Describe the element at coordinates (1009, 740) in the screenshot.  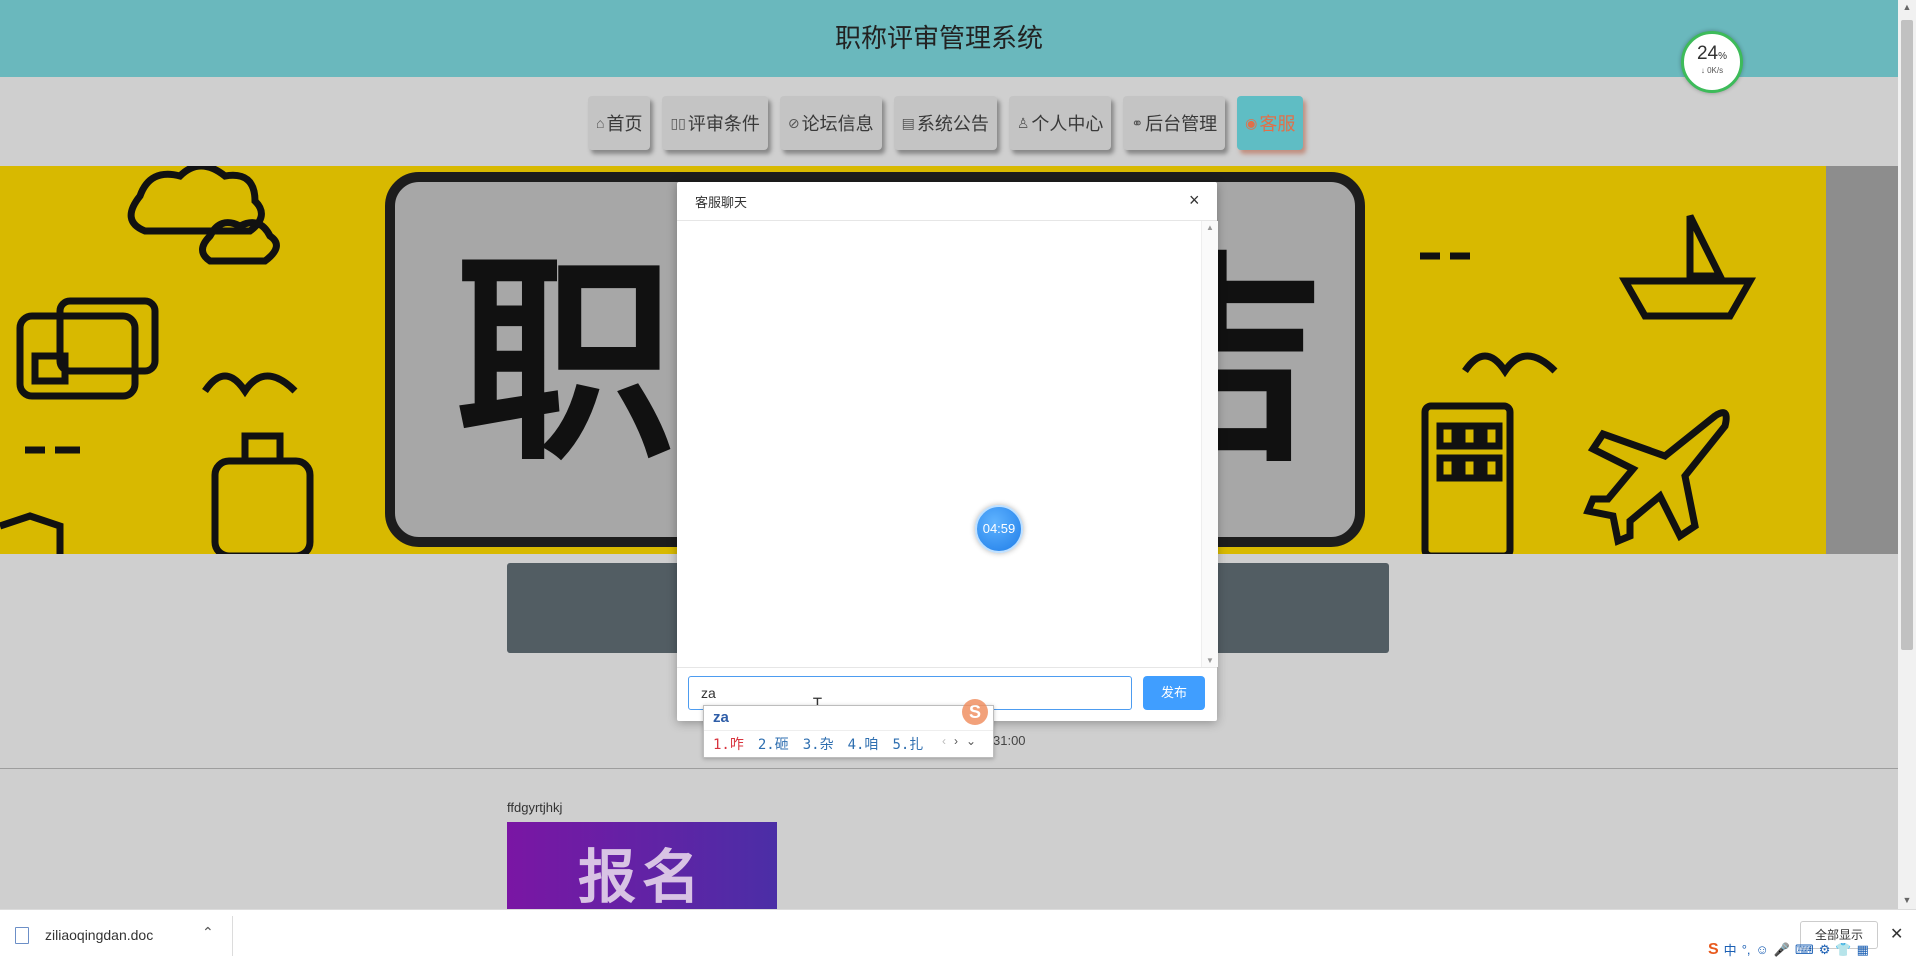
I see `post-timestamp: 31:00` at that location.